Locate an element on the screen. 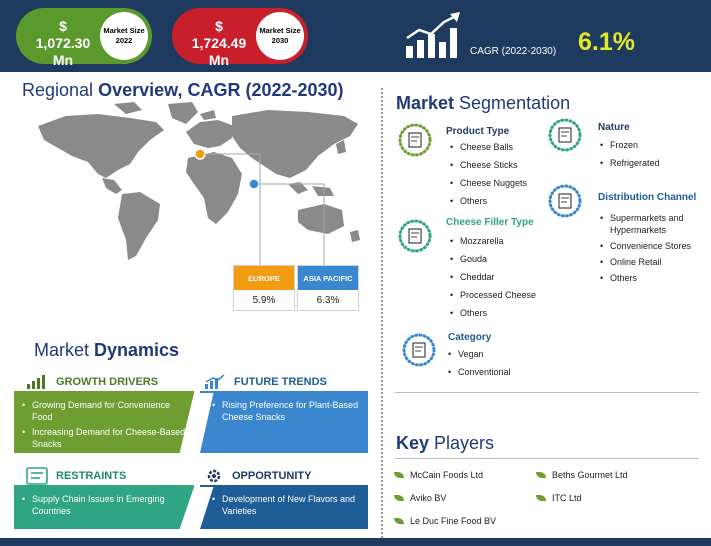 Image resolution: width=711 pixels, height=546 pixels. bottom-bar is located at coordinates (355, 542).